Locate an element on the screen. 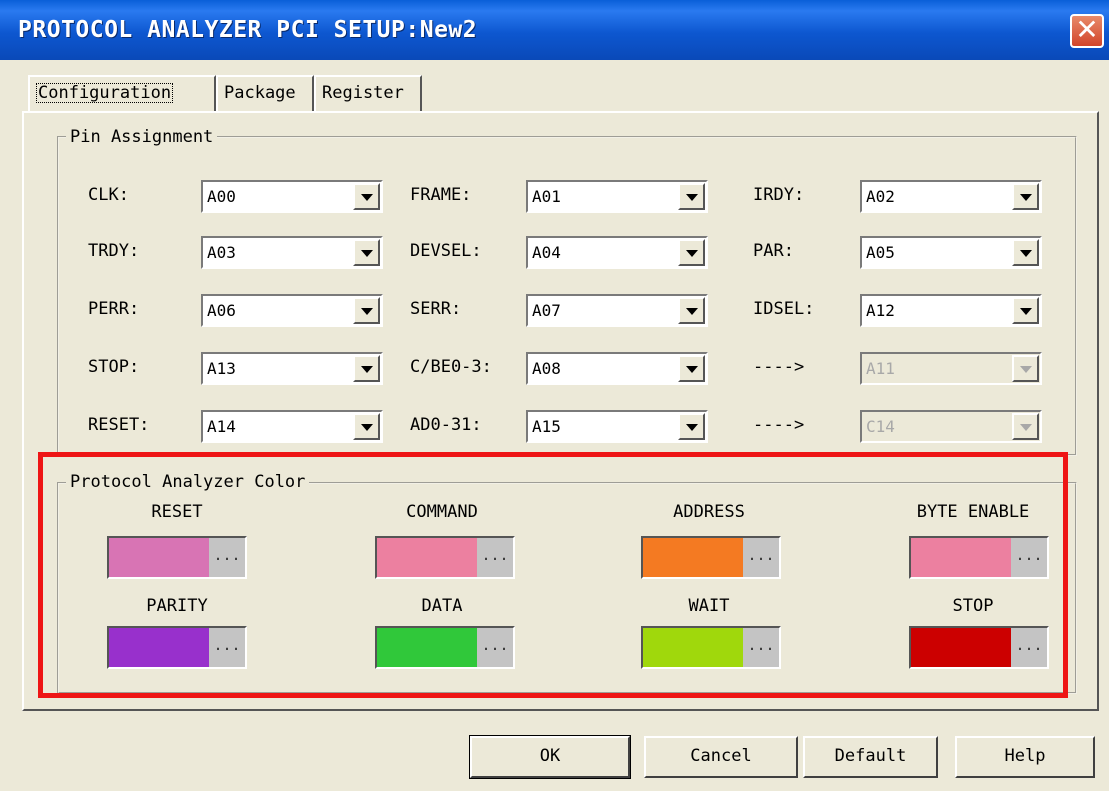 Image resolution: width=1109 pixels, height=791 pixels. pin-select-value: A08 is located at coordinates (546, 368).